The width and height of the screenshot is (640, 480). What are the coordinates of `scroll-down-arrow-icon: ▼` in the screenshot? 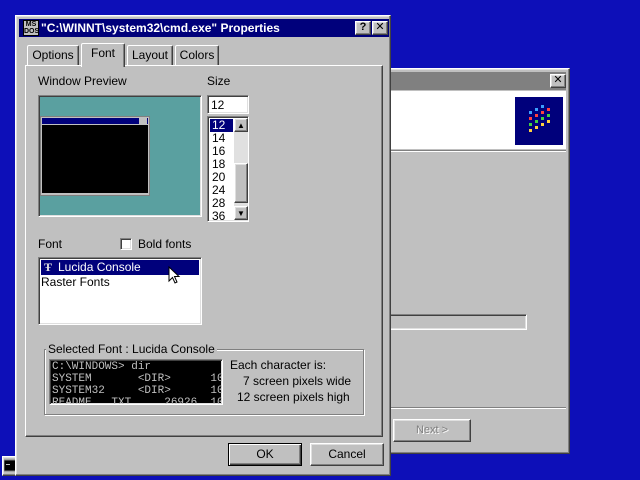 It's located at (241, 213).